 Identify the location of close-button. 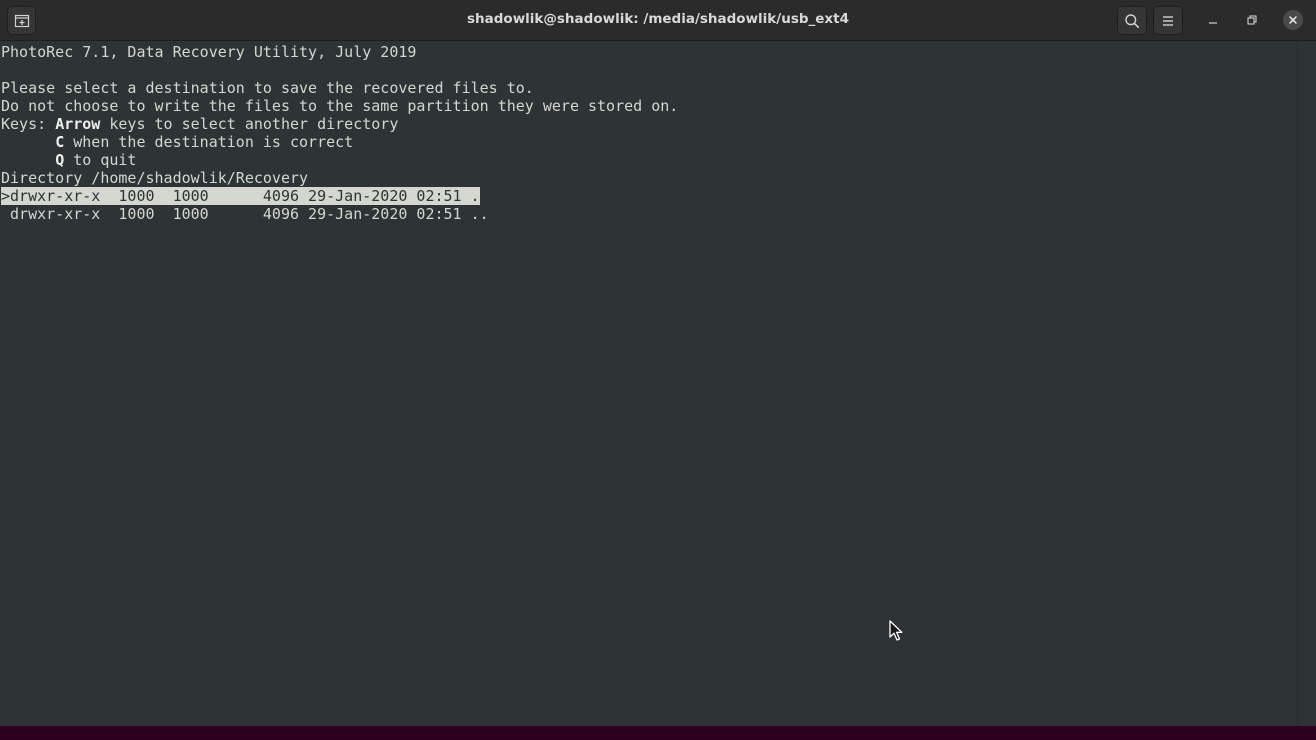
(1293, 20).